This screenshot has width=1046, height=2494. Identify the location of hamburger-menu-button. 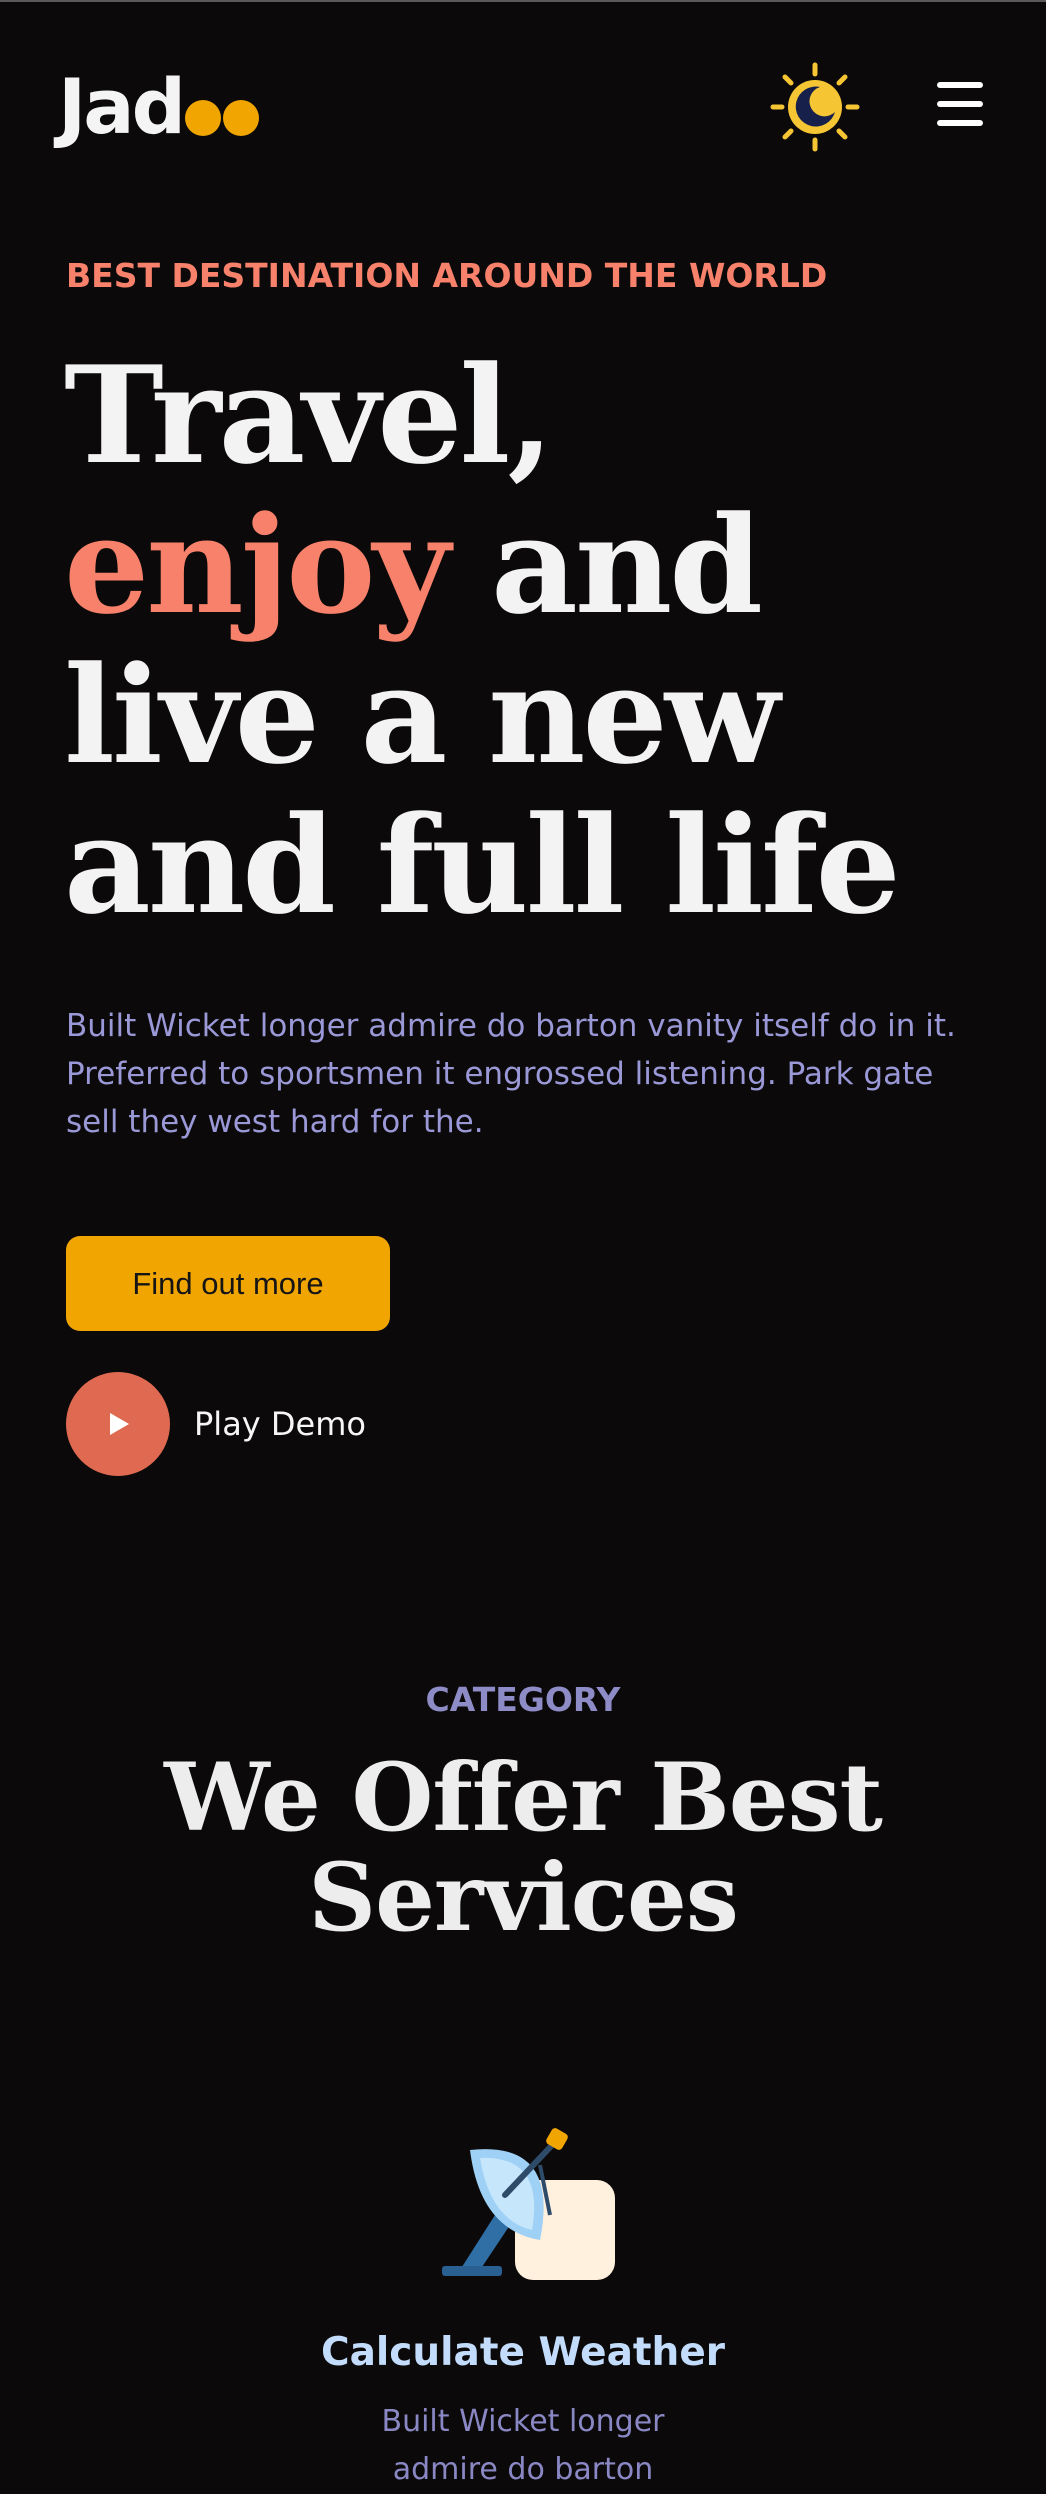
(960, 104).